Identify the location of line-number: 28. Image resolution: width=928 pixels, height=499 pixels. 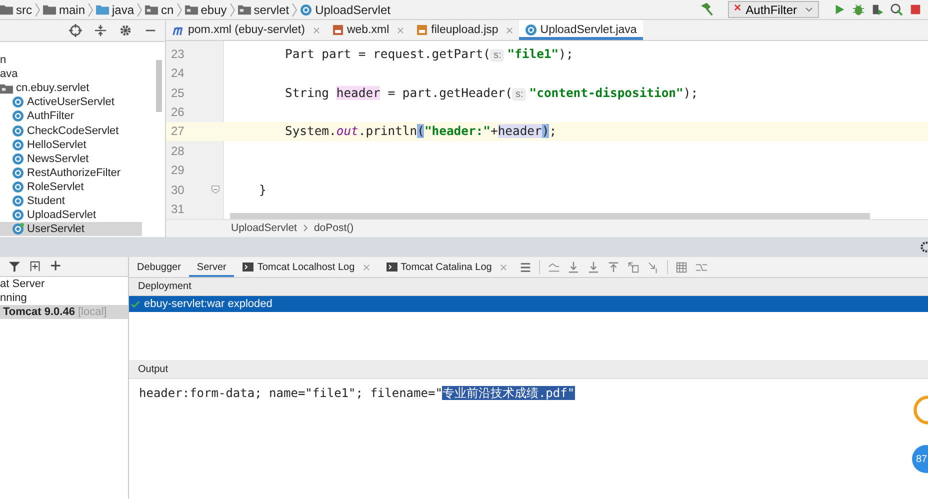
(178, 151).